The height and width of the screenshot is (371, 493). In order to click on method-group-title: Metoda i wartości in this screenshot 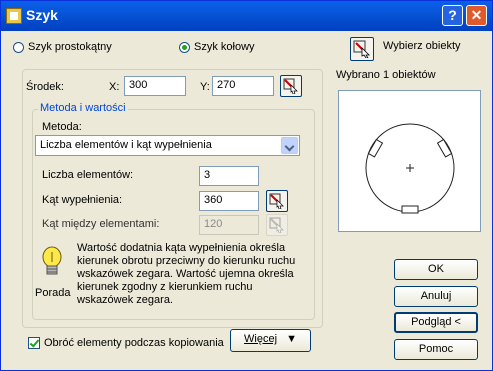, I will do `click(83, 108)`.